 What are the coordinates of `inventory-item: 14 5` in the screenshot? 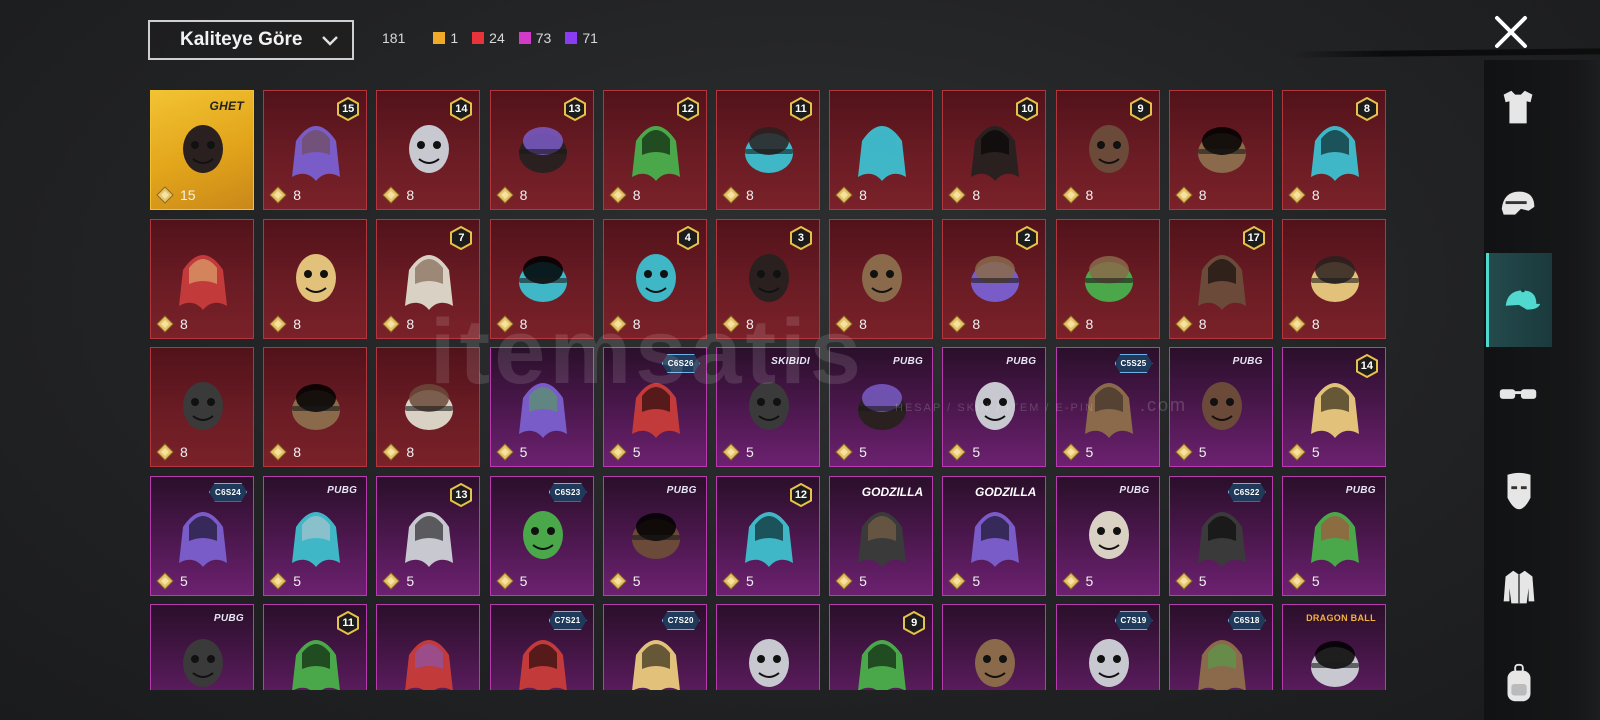 It's located at (1333, 407).